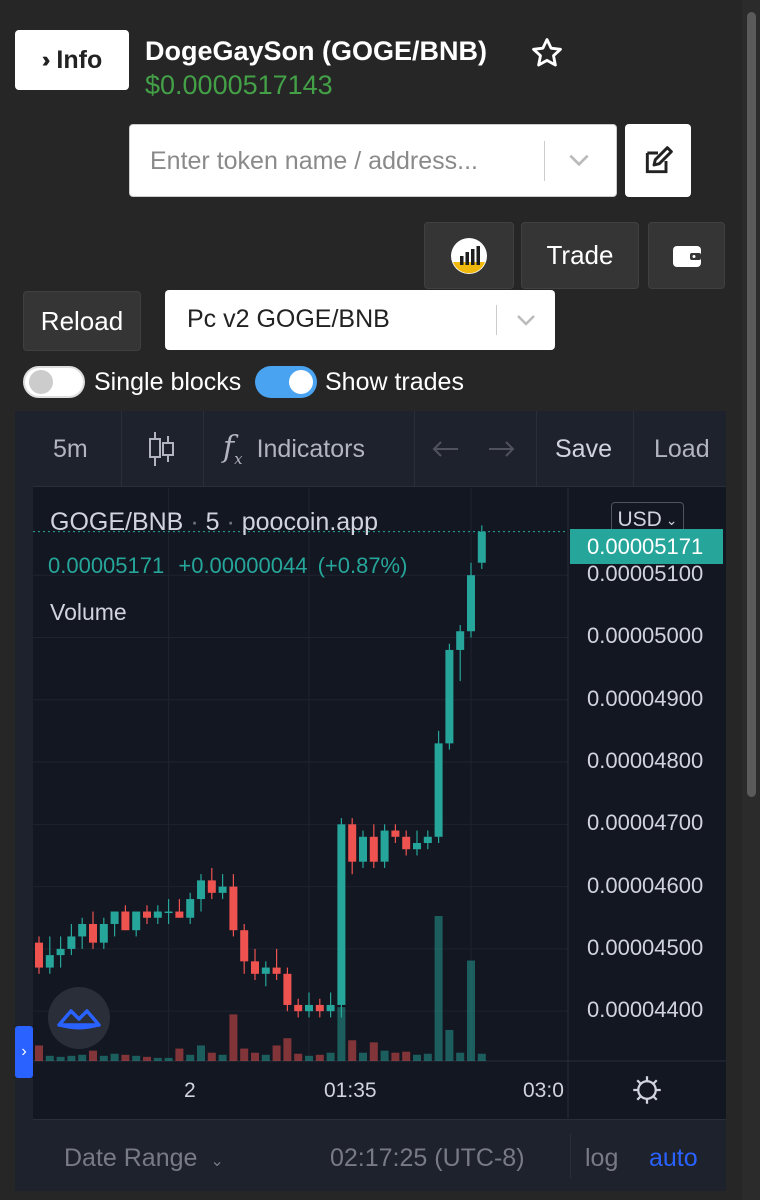  I want to click on undo-button, so click(446, 449).